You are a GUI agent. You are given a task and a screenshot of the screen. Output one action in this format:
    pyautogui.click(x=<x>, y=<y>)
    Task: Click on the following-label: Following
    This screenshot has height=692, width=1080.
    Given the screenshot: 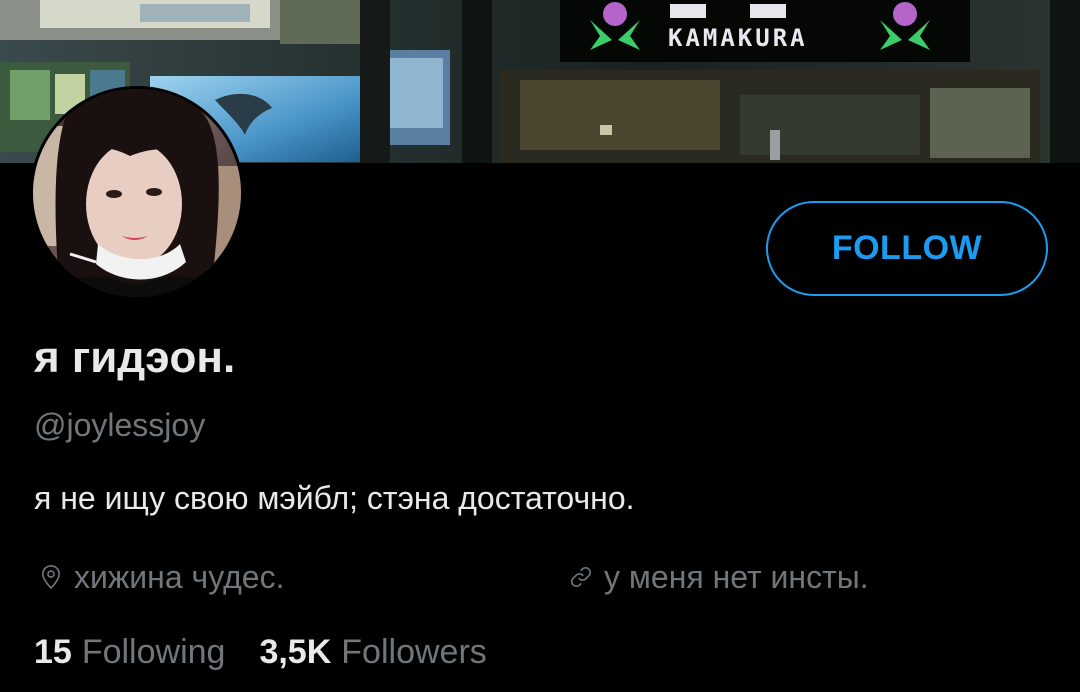 What is the action you would take?
    pyautogui.click(x=153, y=652)
    